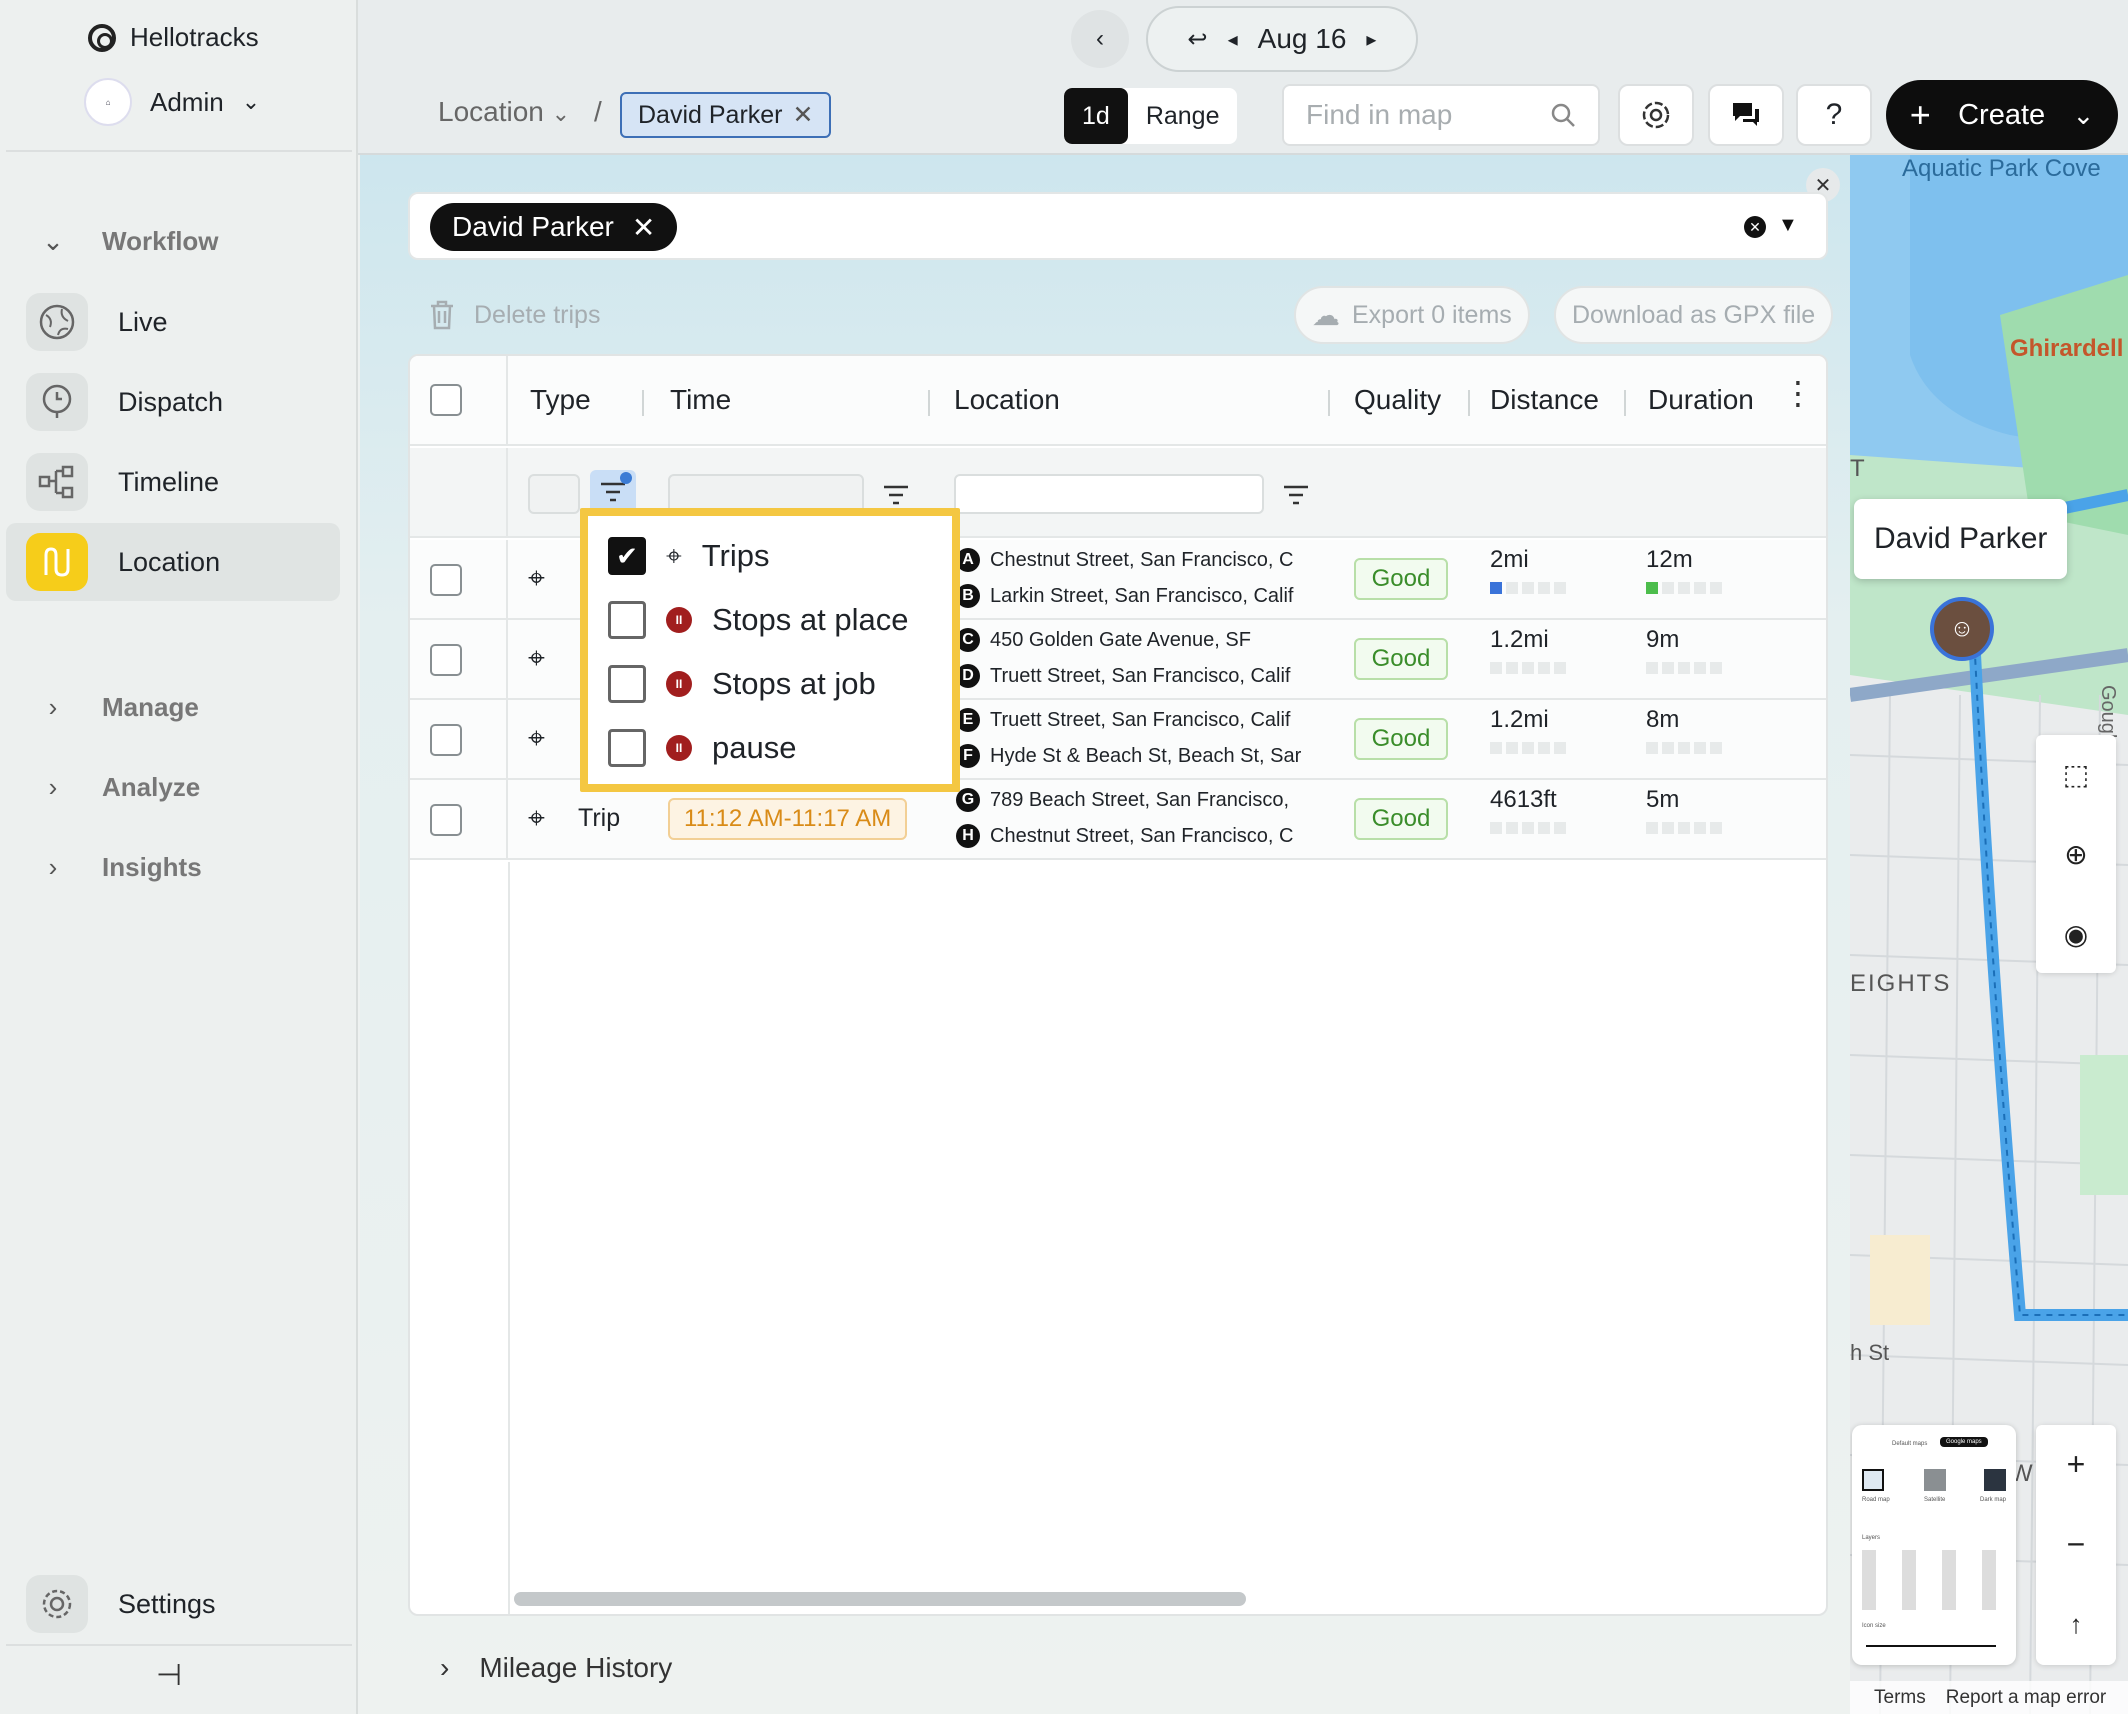 This screenshot has height=1714, width=2128. Describe the element at coordinates (1962, 629) in the screenshot. I see `person-avatar-marker: ☺` at that location.